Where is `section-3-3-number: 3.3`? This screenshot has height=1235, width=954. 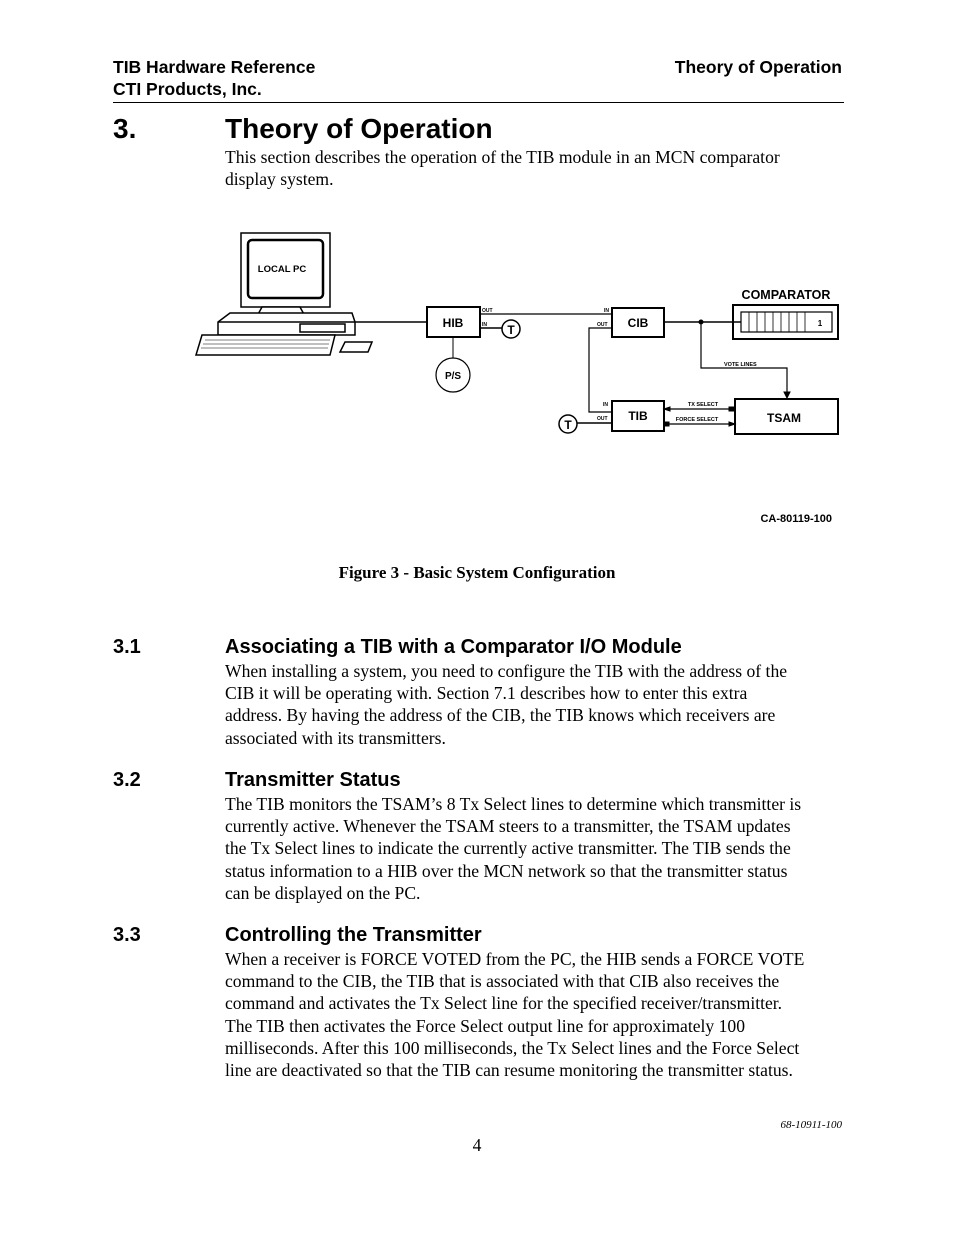 section-3-3-number: 3.3 is located at coordinates (127, 935).